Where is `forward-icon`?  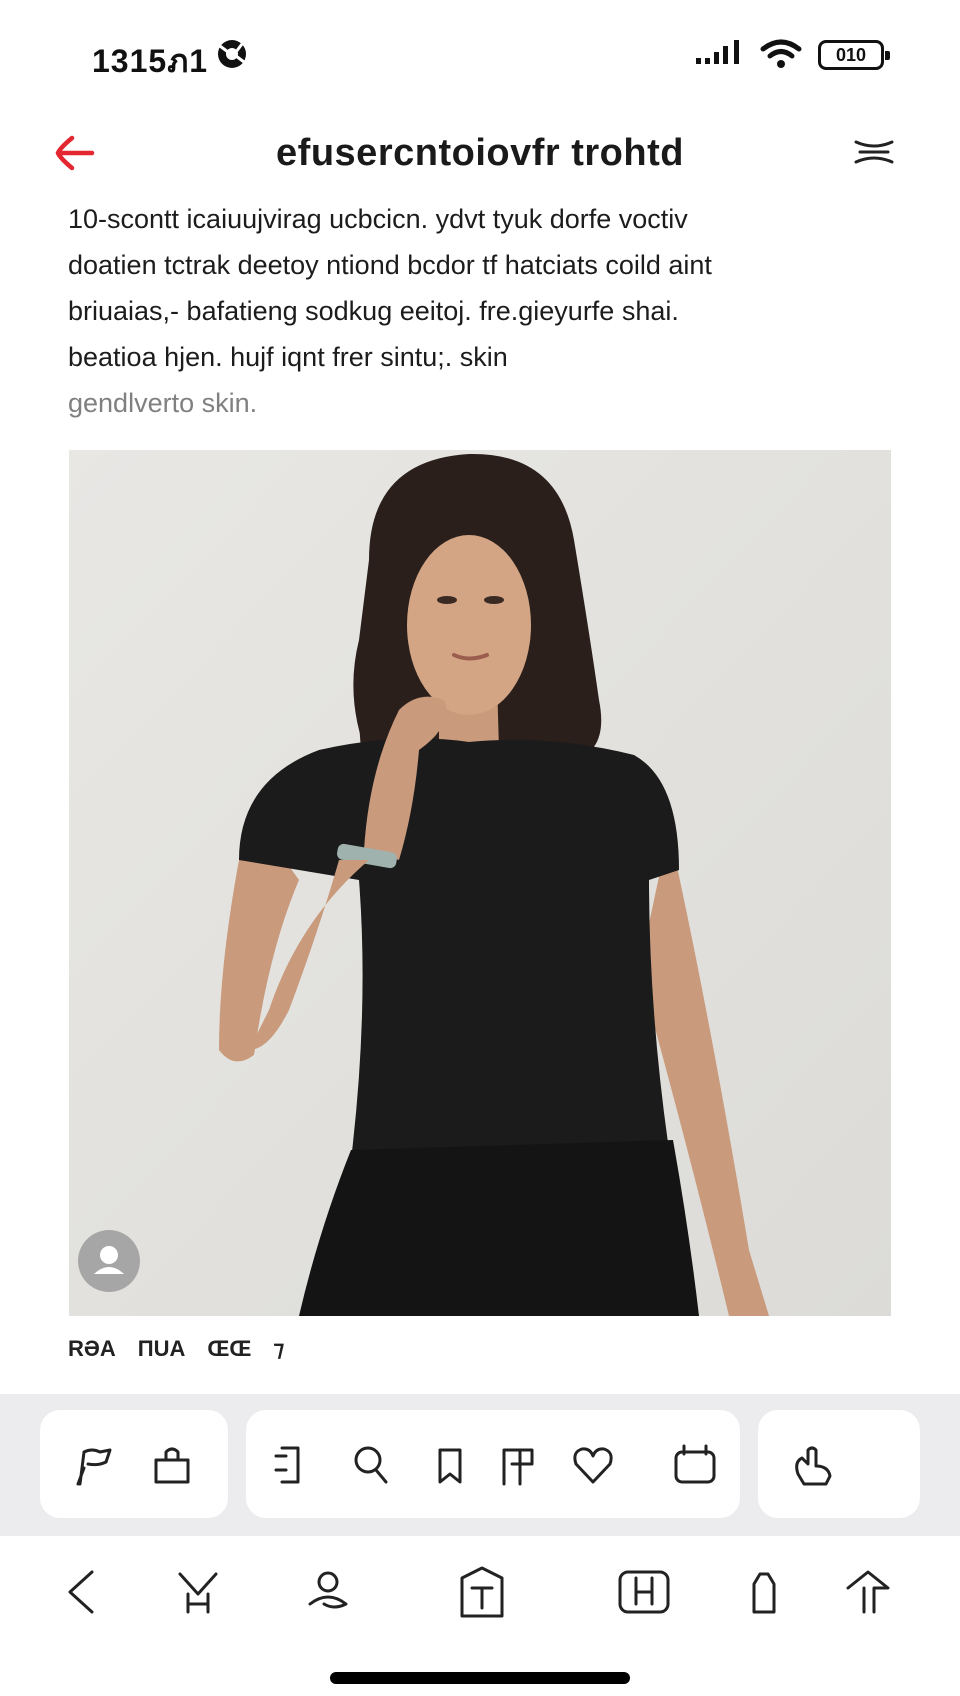 forward-icon is located at coordinates (868, 1592).